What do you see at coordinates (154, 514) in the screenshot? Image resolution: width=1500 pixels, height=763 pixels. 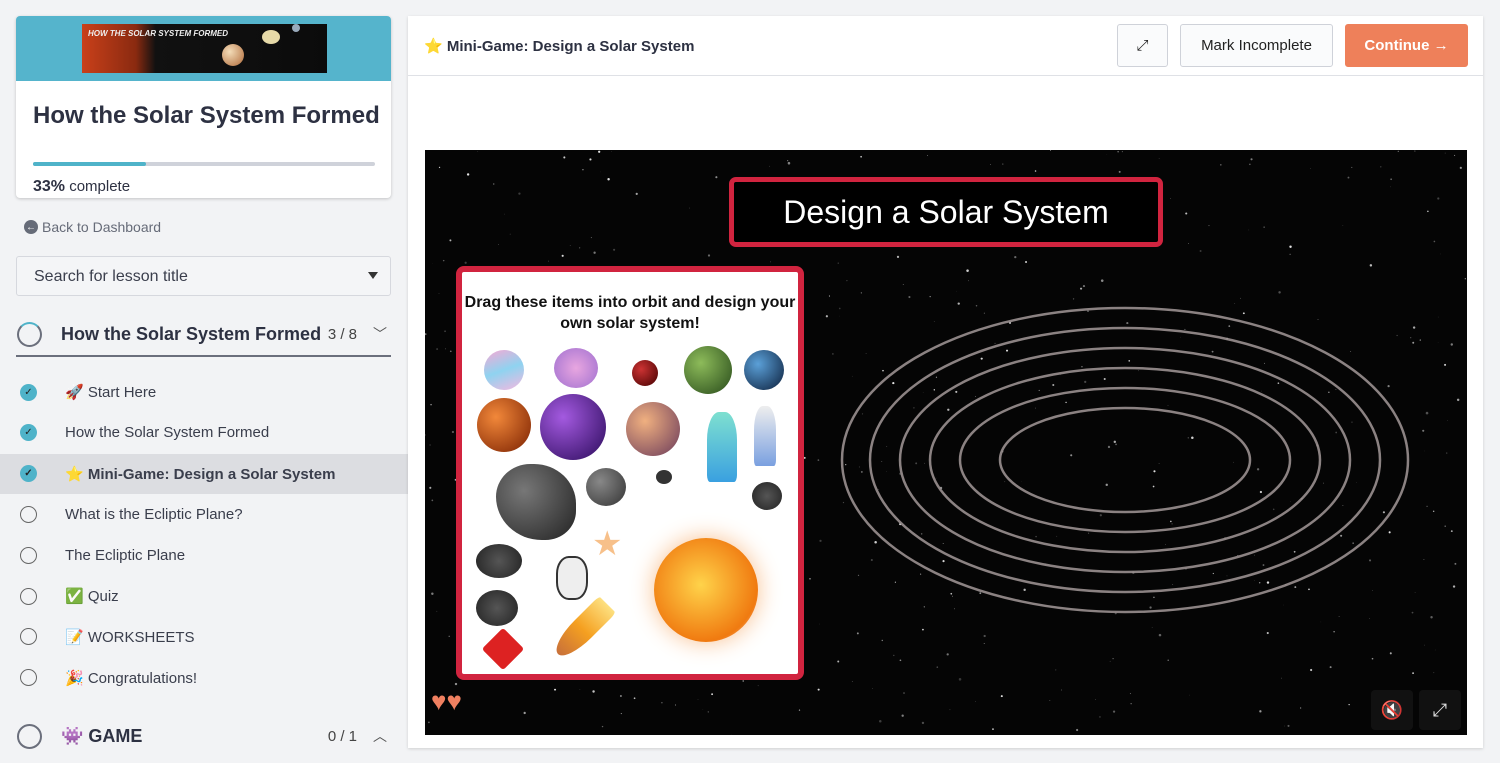 I see `lesson-title: What is the Ecliptic Plane?` at bounding box center [154, 514].